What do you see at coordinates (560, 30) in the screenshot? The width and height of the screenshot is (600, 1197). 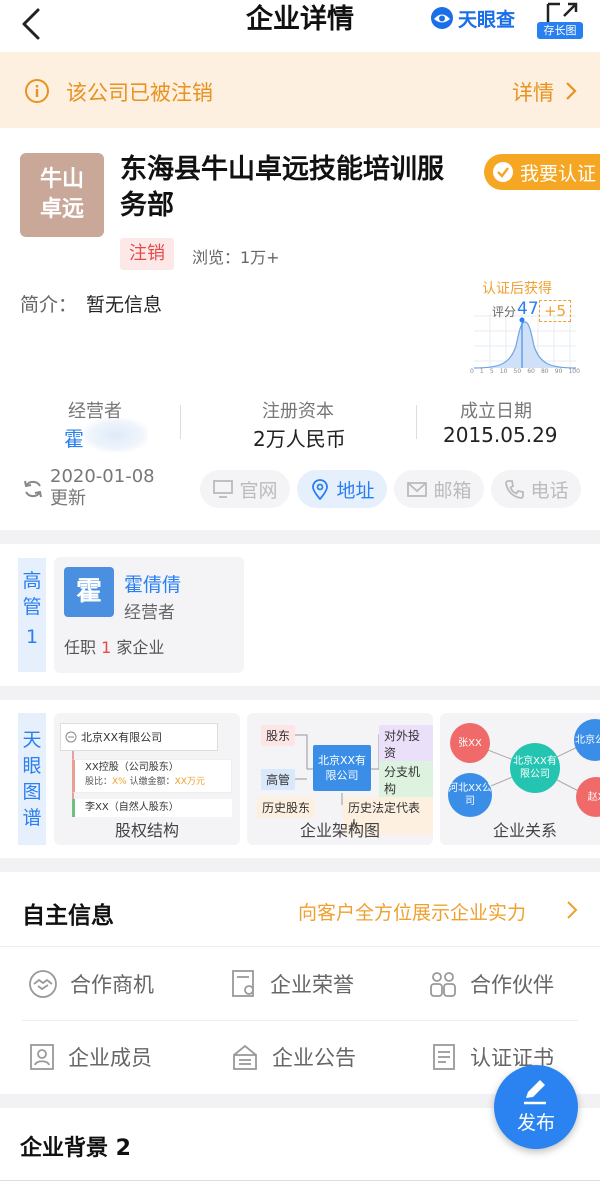 I see `save-long-image-button: 存长图` at bounding box center [560, 30].